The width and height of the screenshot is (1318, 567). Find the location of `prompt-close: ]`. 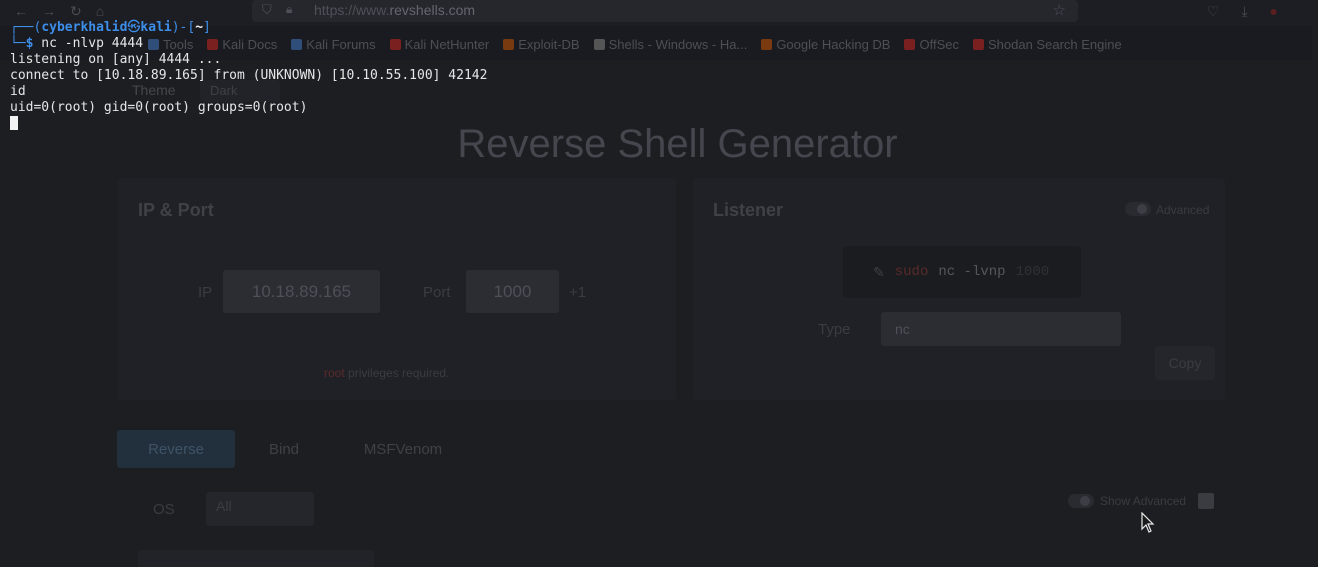

prompt-close: ] is located at coordinates (207, 27).